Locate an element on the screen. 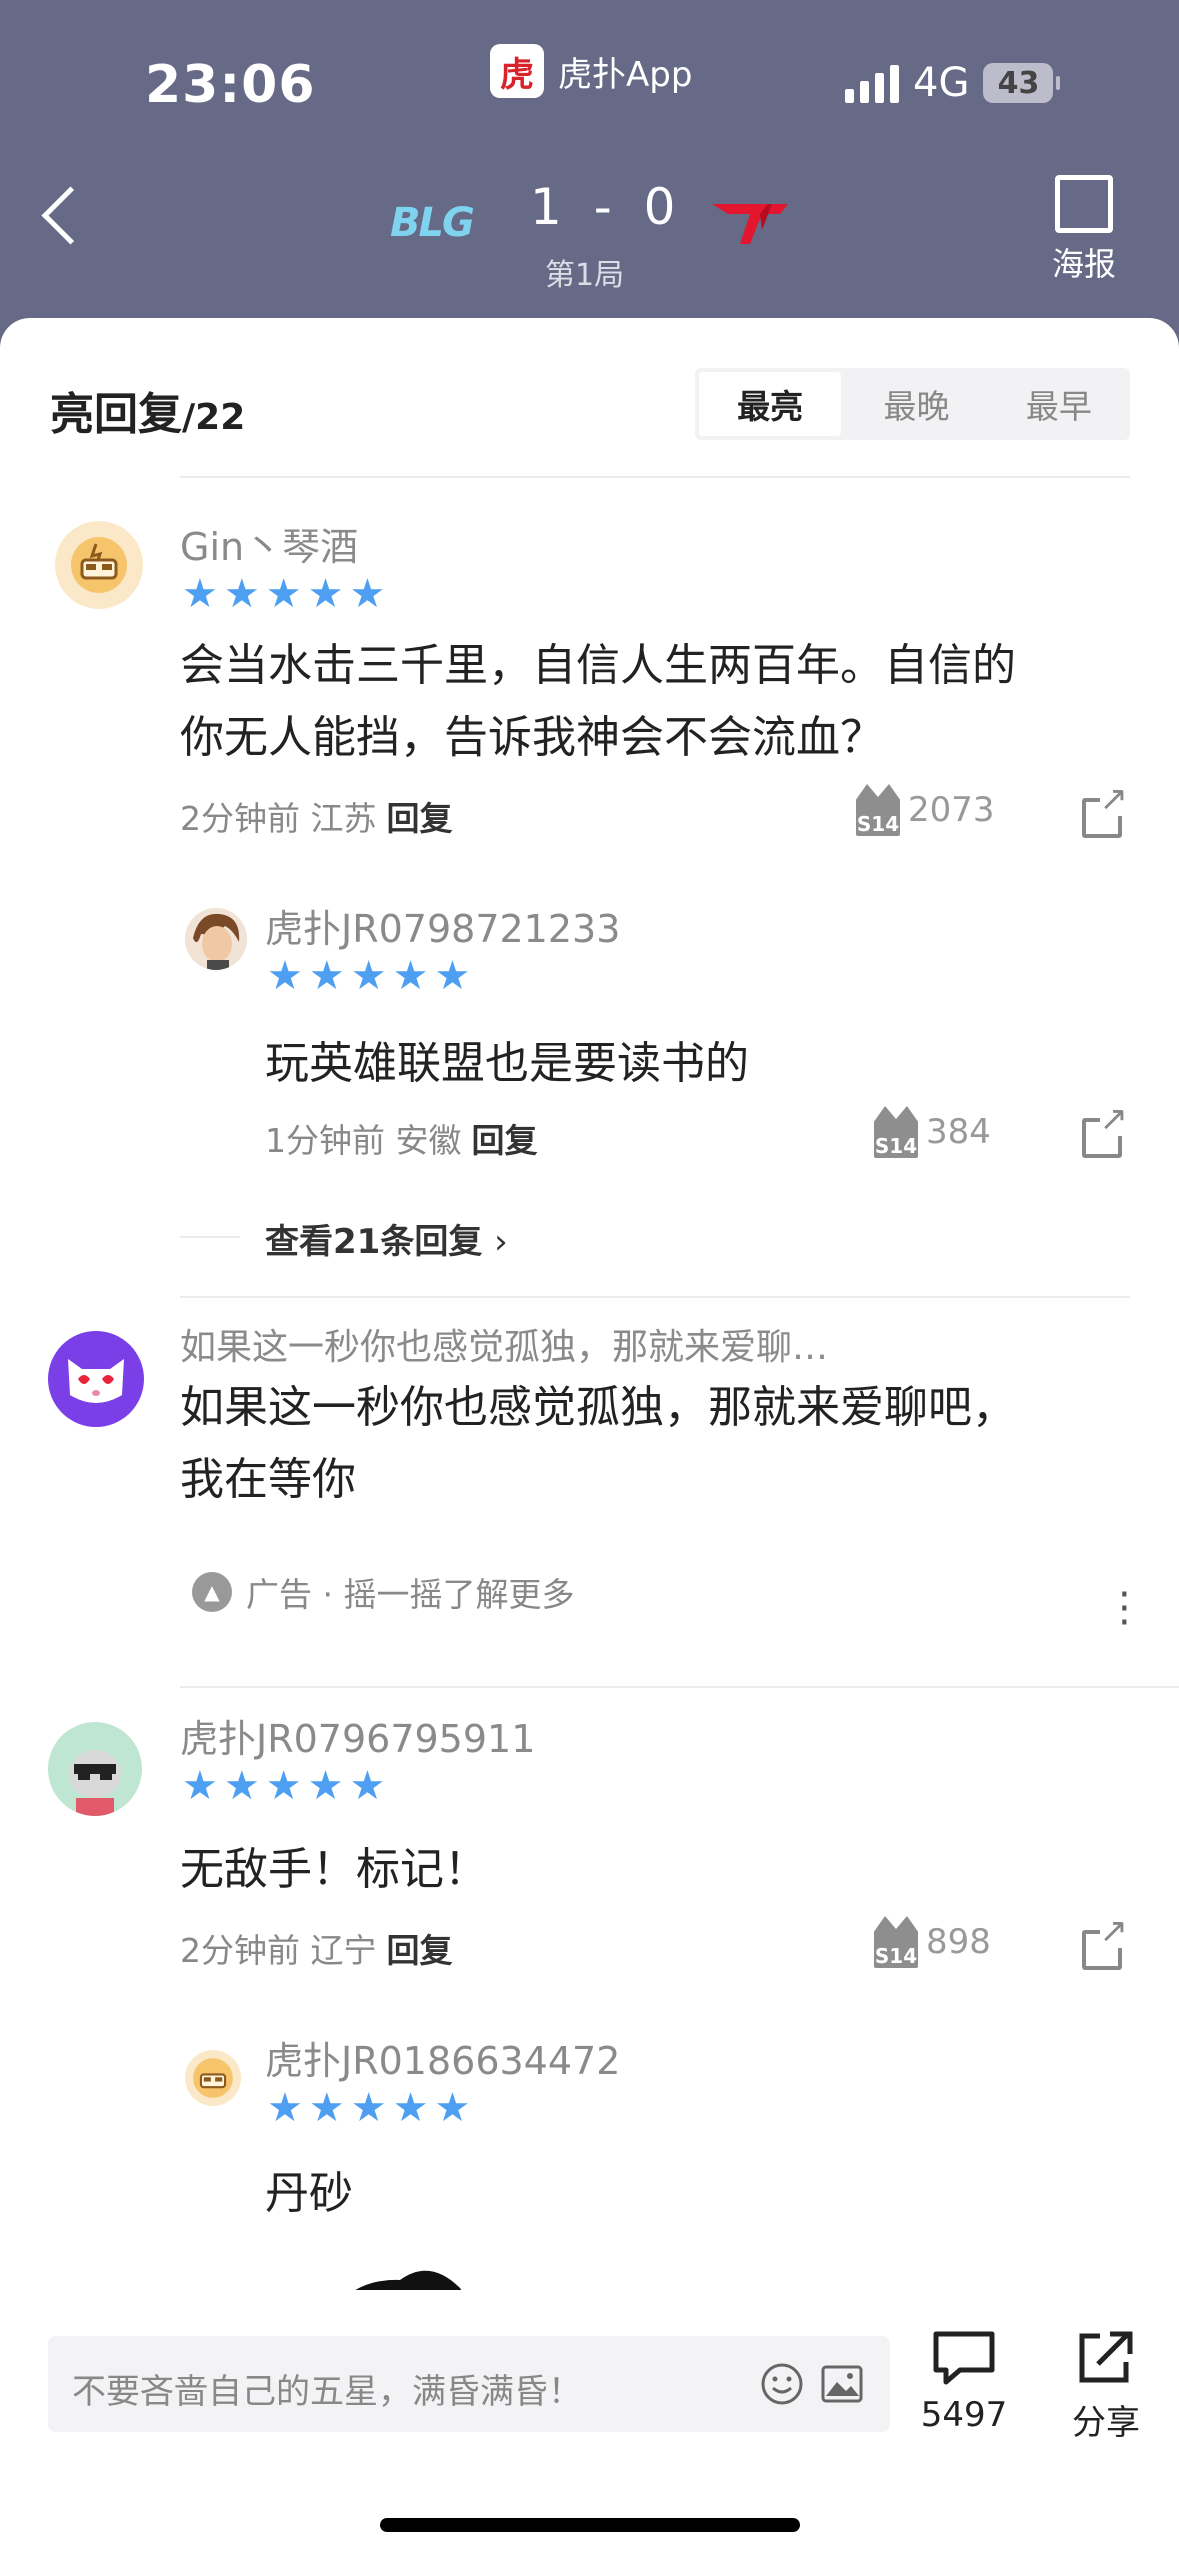  home-indicator is located at coordinates (590, 2525).